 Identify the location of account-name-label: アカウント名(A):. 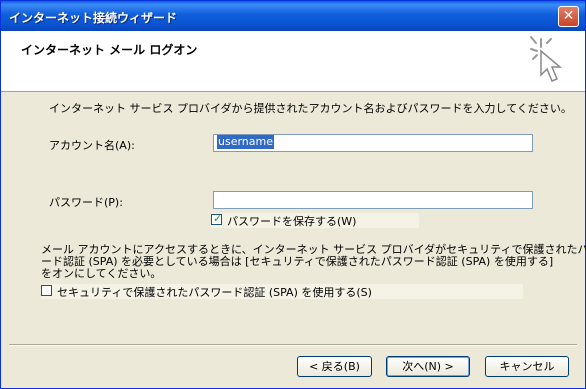
(92, 145).